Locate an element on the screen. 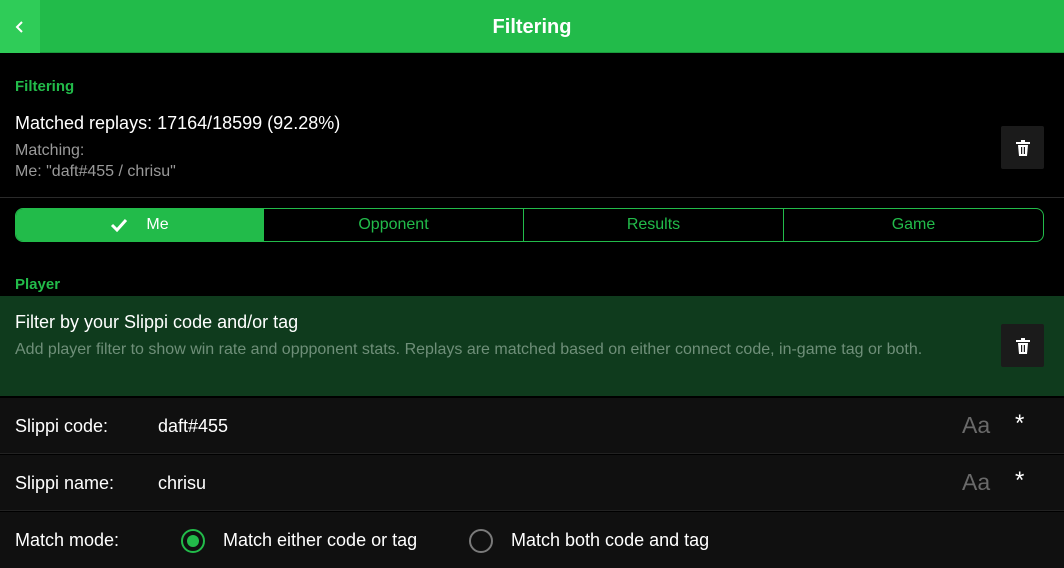  slippi-code-input: daft#455 is located at coordinates (193, 426).